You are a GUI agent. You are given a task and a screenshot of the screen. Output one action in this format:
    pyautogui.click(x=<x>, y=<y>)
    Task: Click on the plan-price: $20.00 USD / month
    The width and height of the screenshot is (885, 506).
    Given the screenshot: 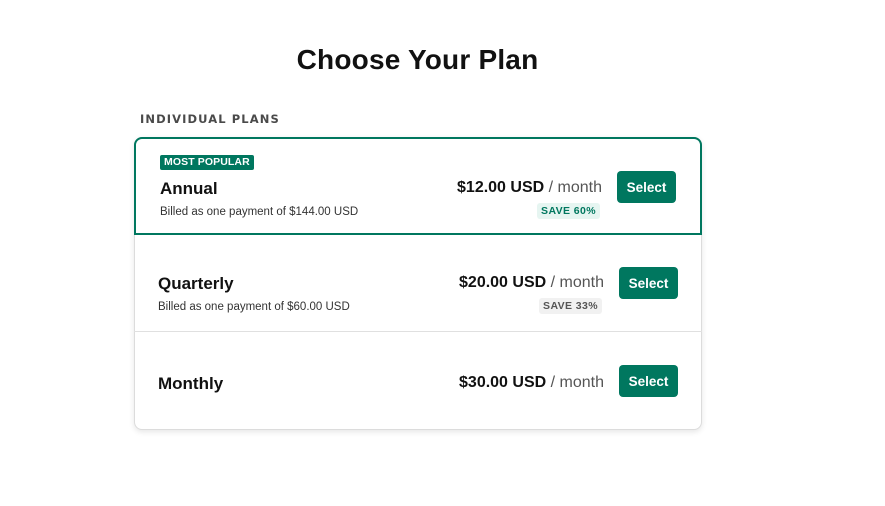 What is the action you would take?
    pyautogui.click(x=531, y=283)
    